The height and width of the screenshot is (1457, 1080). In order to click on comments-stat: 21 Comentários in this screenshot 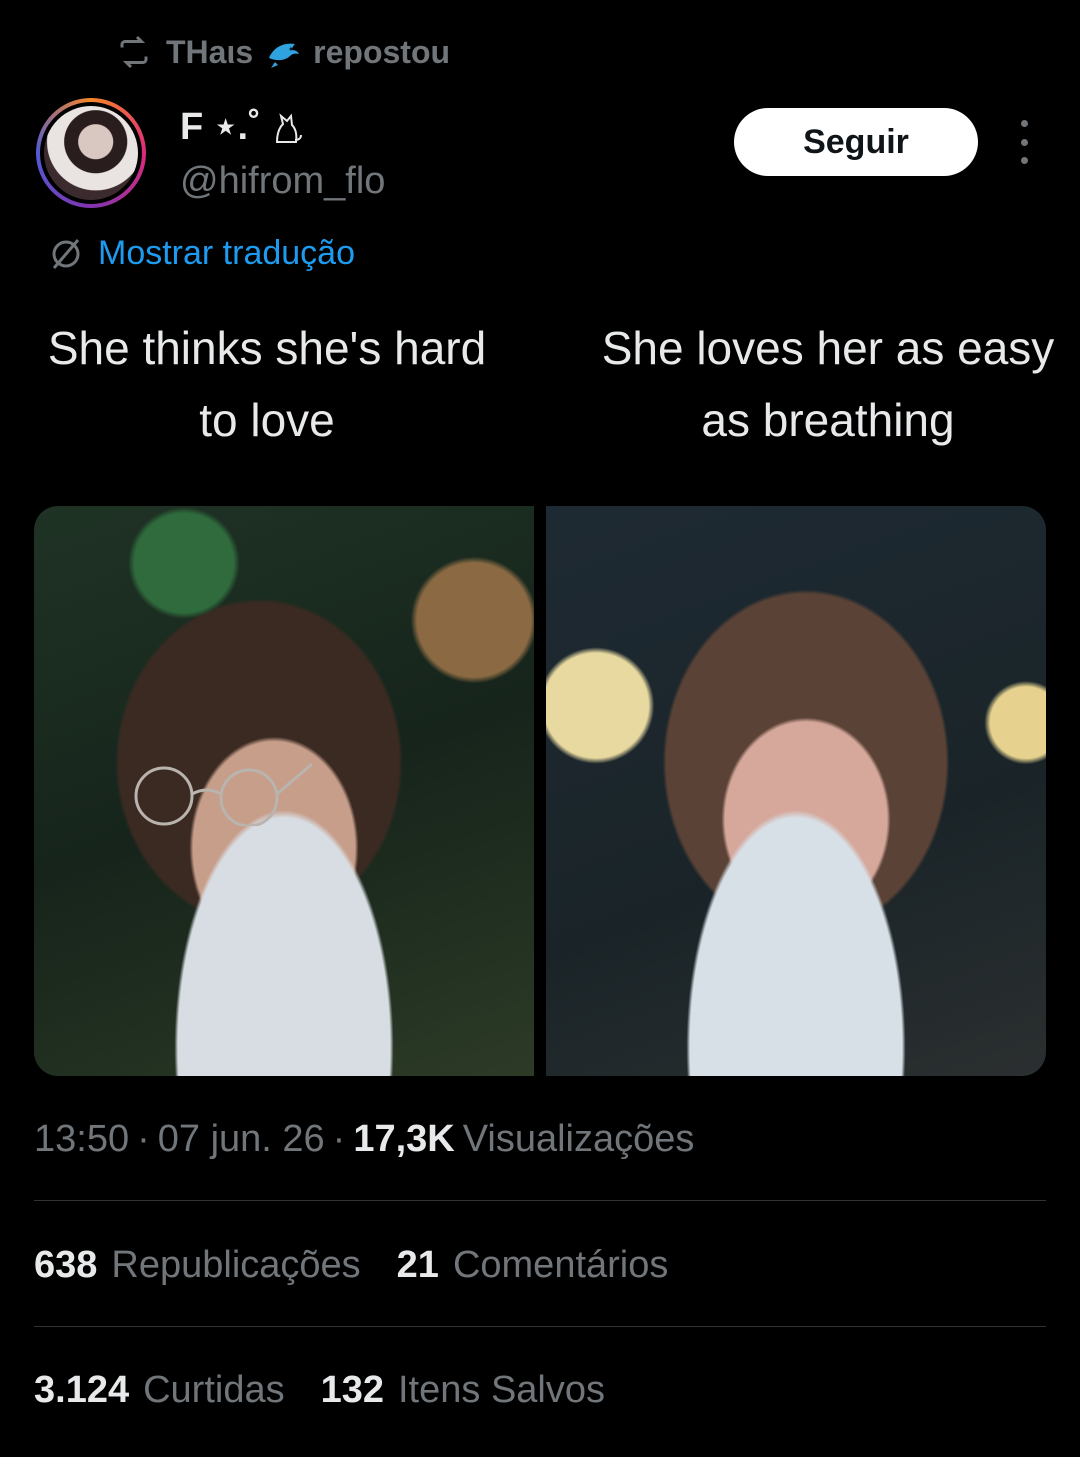, I will do `click(533, 1265)`.